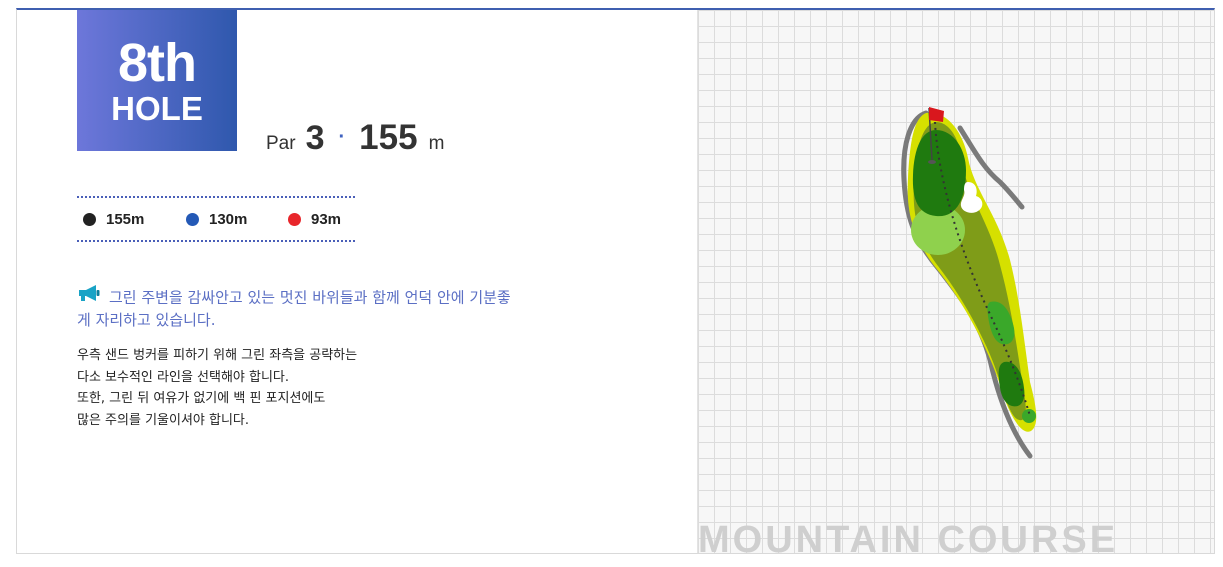  Describe the element at coordinates (192, 219) in the screenshot. I see `blue-tee-dot-icon` at that location.